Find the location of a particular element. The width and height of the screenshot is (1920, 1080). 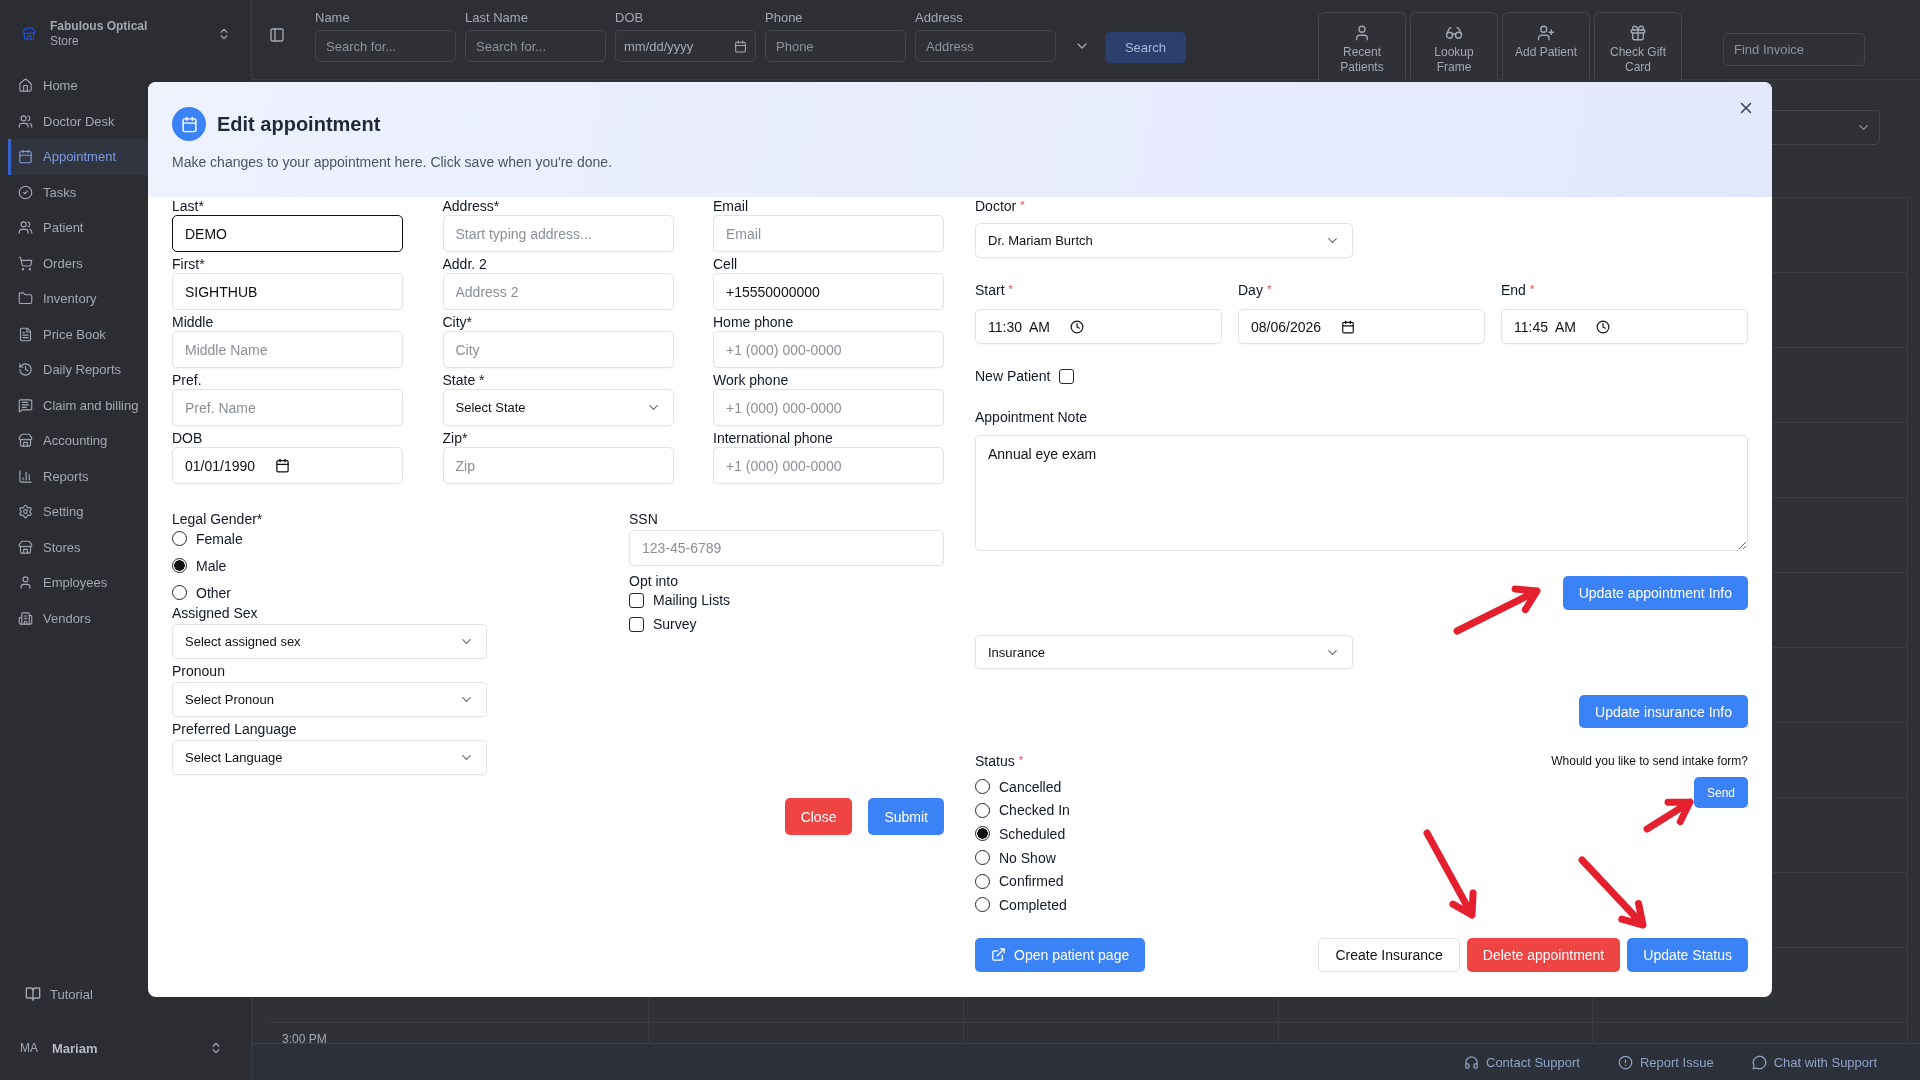

update-status-button: Update Status is located at coordinates (1687, 954).